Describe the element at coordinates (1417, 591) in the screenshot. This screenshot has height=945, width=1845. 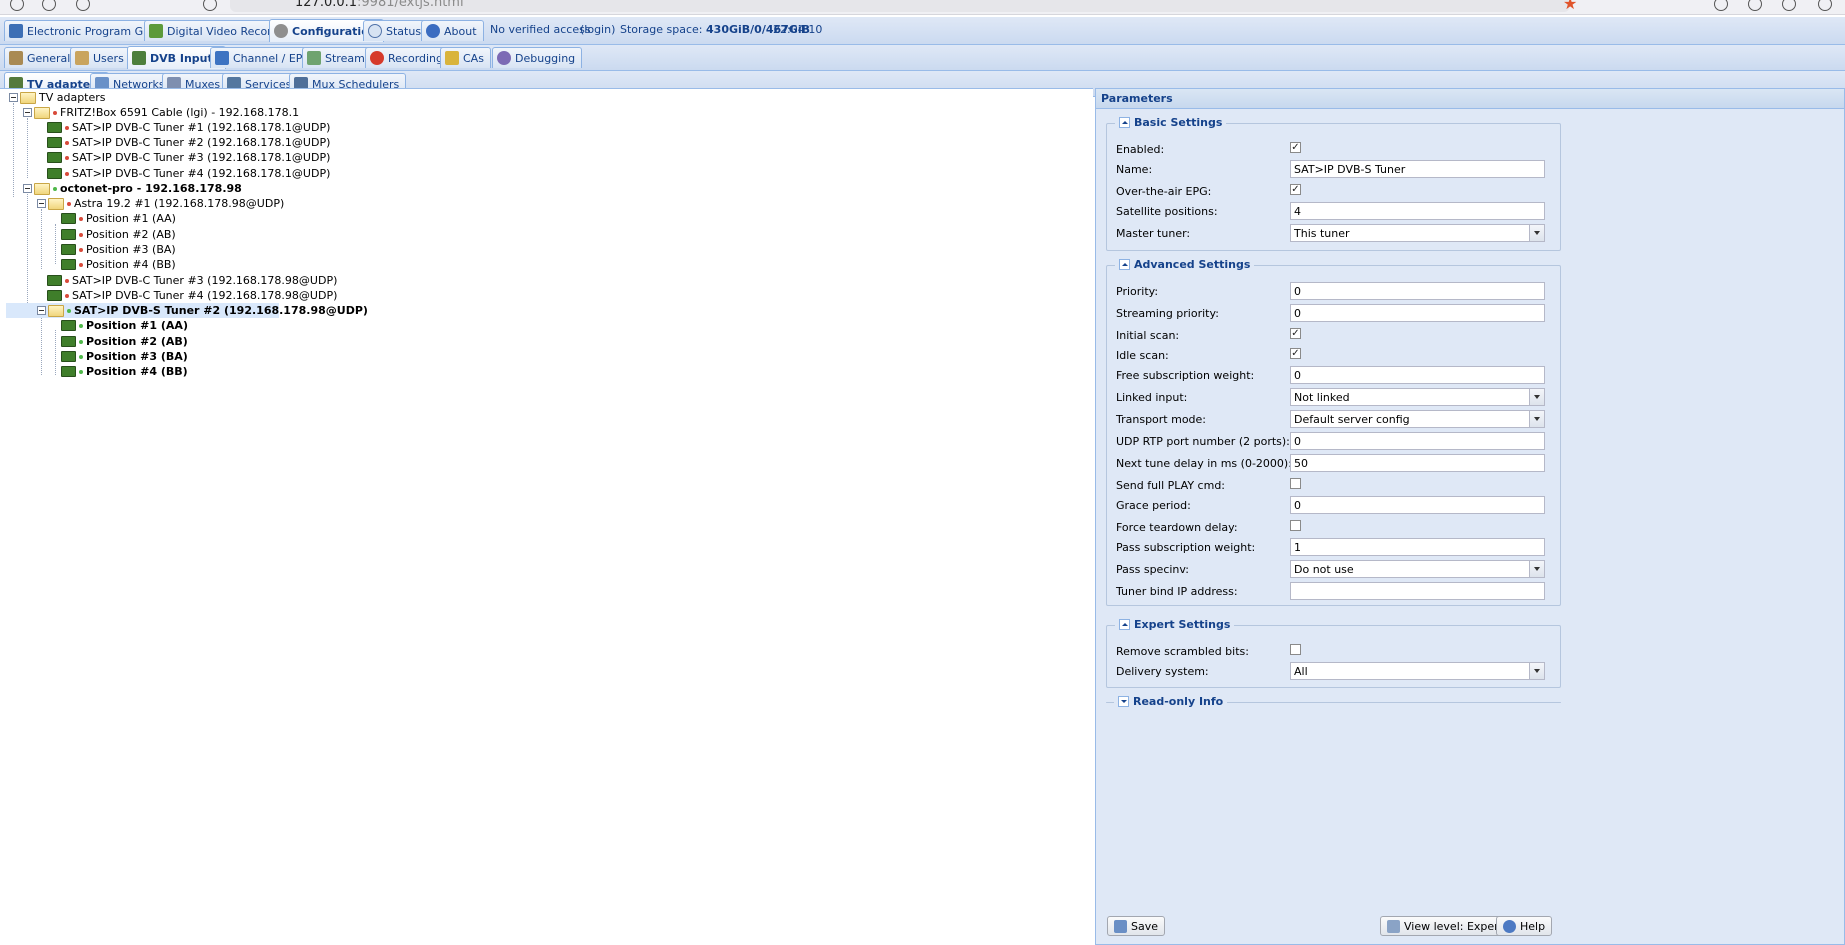
I see `tuner-bind-ip-input` at that location.